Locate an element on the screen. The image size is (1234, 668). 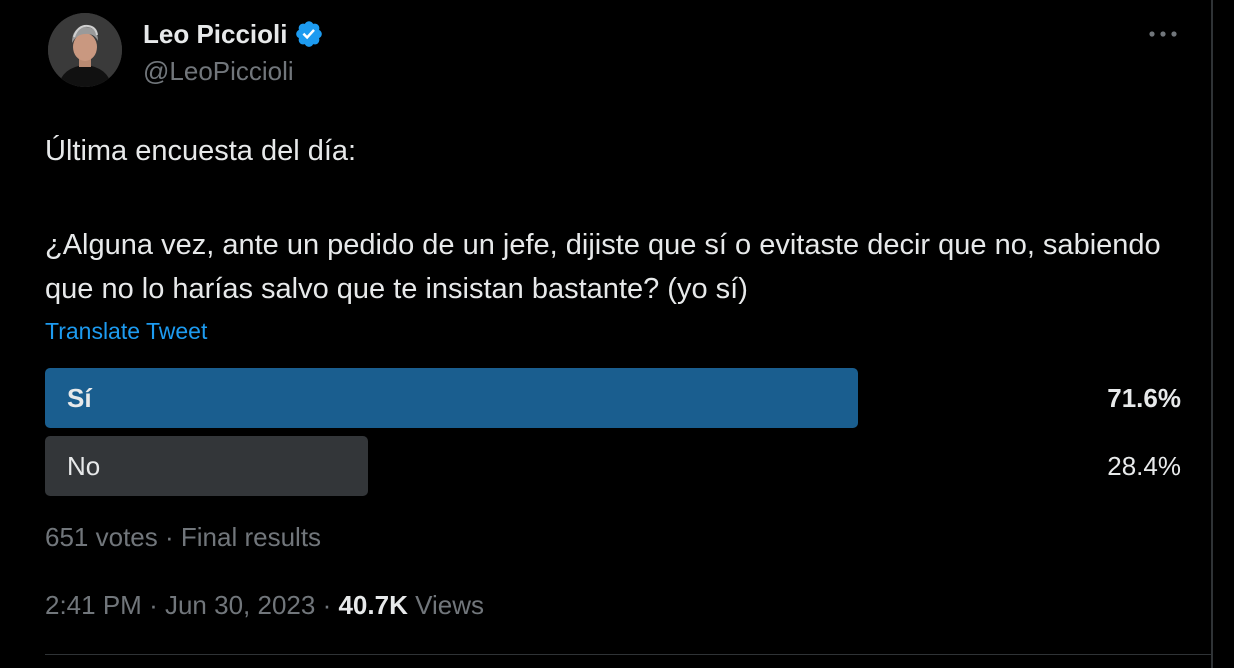
tweet-time: 2:41 PM is located at coordinates (93, 605).